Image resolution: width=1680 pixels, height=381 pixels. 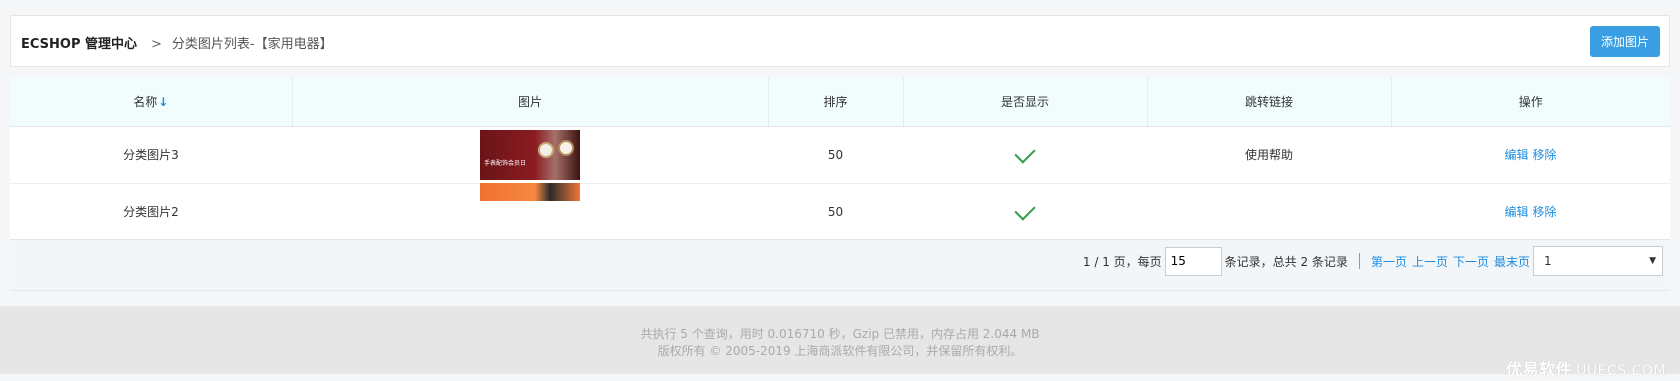 What do you see at coordinates (1625, 41) in the screenshot?
I see `add-image-button: 添加图片` at bounding box center [1625, 41].